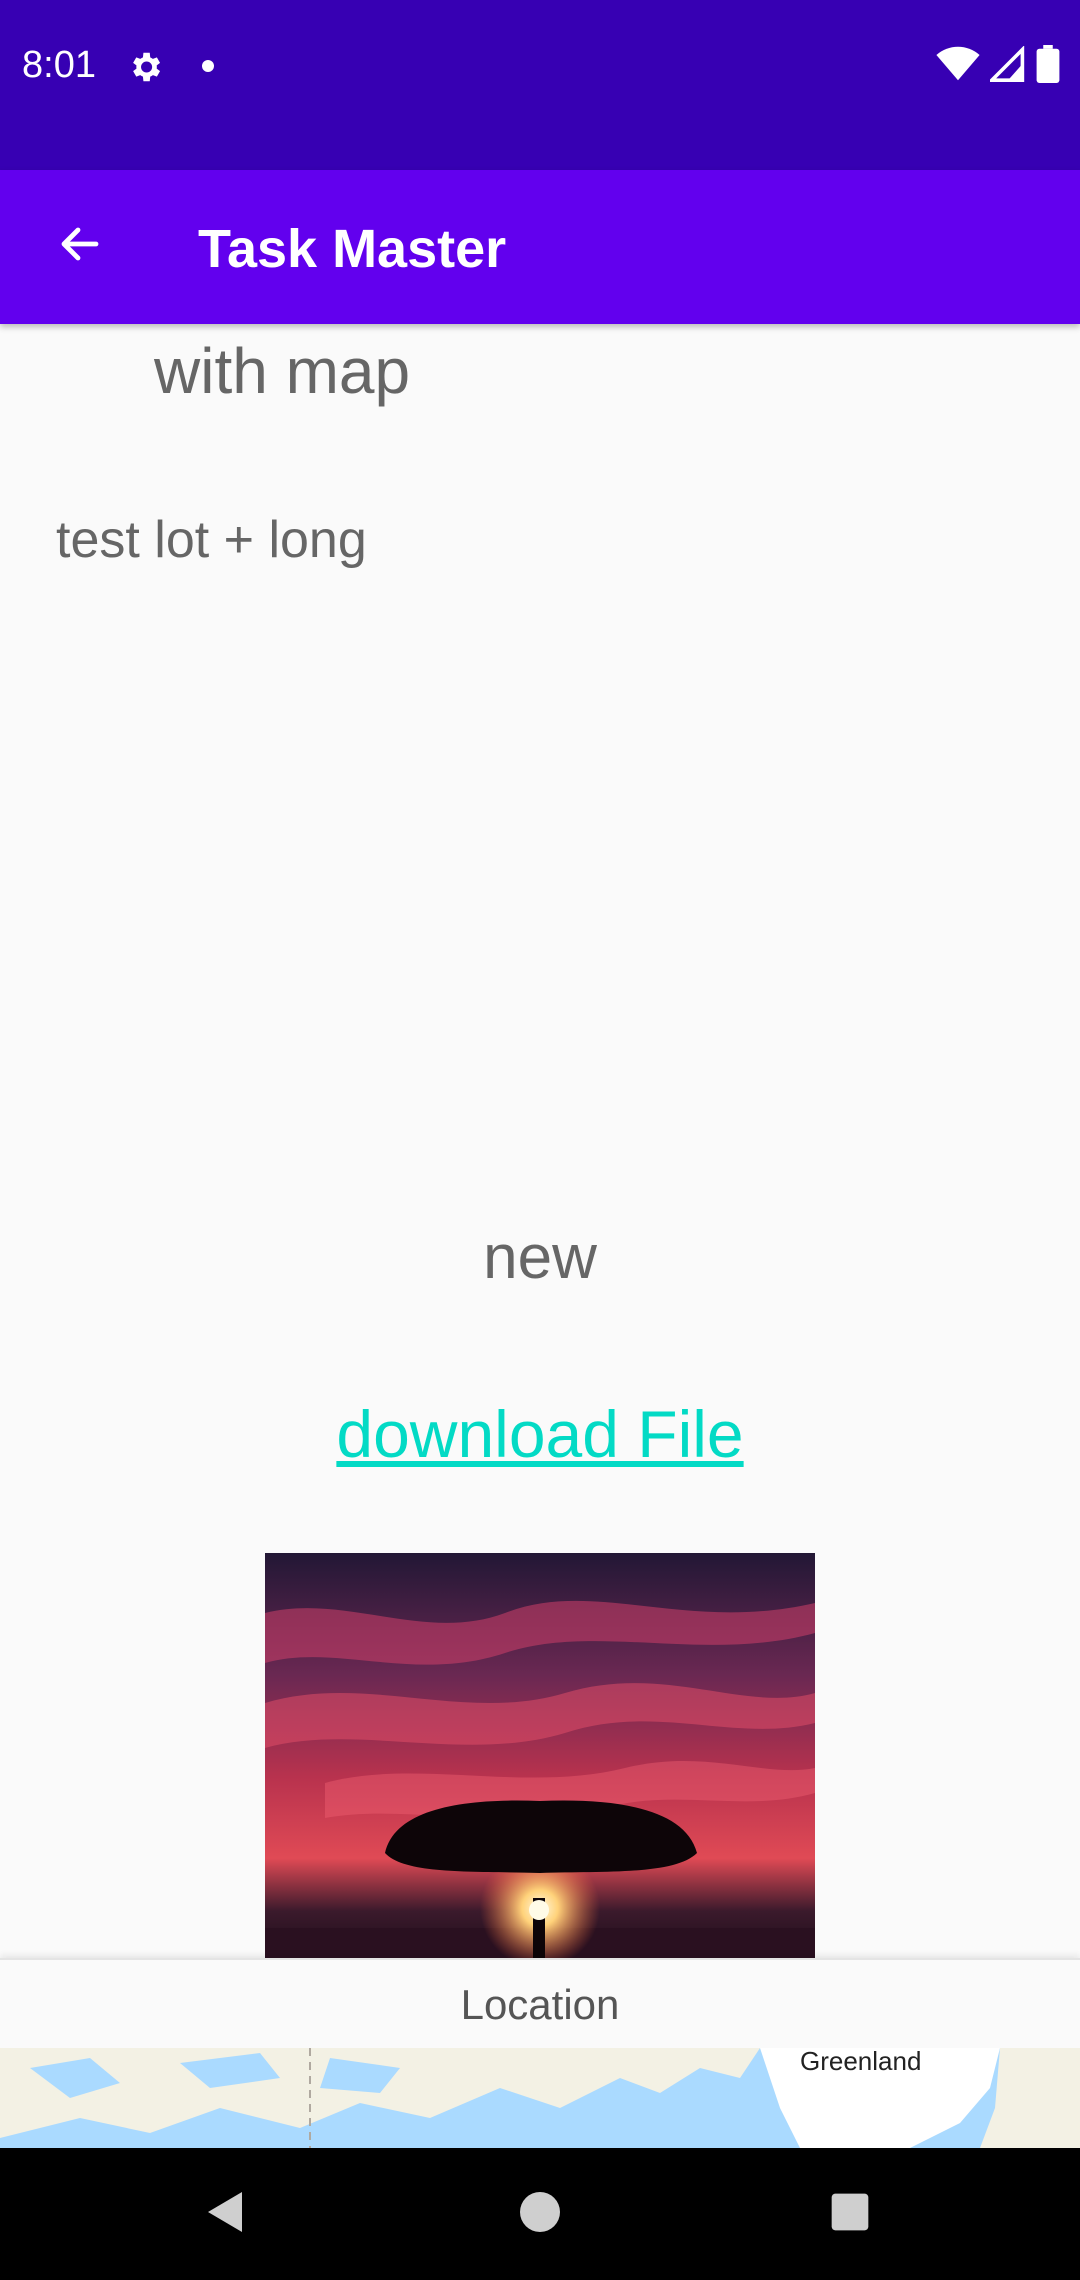 Image resolution: width=1080 pixels, height=2280 pixels. What do you see at coordinates (145, 67) in the screenshot?
I see `gear-icon` at bounding box center [145, 67].